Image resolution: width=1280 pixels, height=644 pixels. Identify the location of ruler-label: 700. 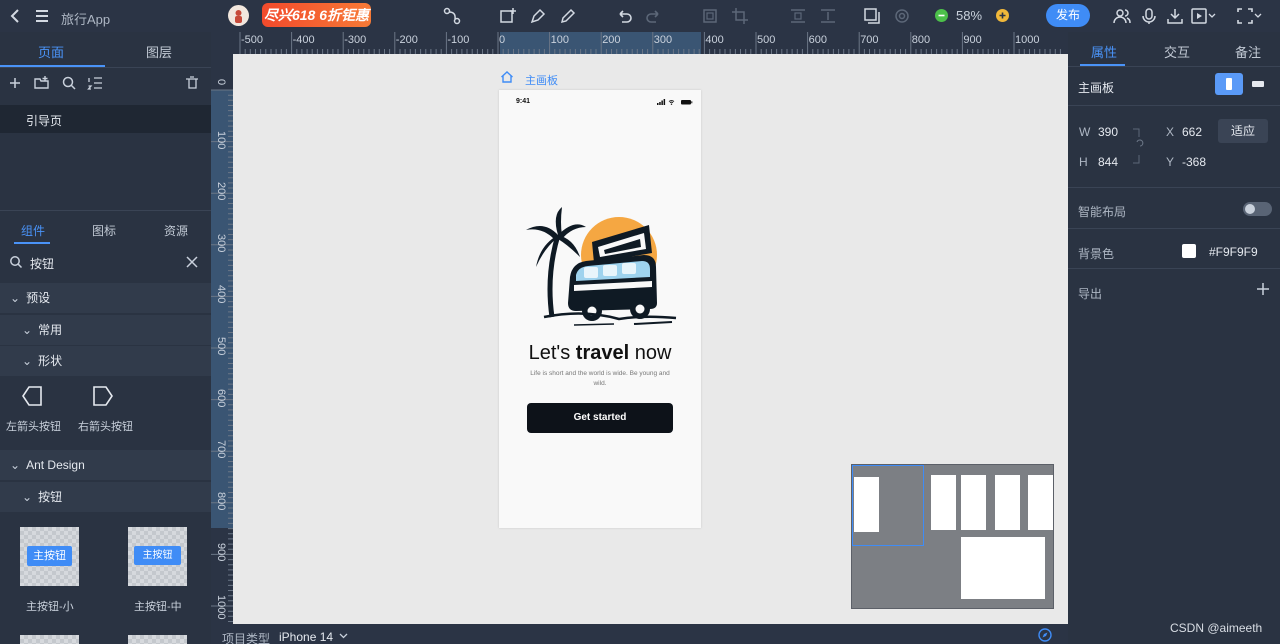
(221, 449).